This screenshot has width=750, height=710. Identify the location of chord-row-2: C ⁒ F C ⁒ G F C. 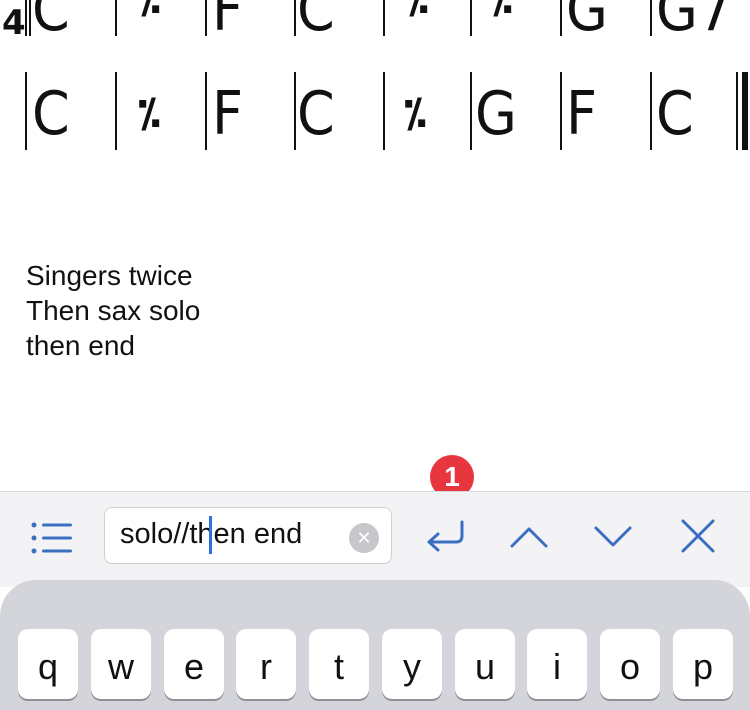
(375, 111).